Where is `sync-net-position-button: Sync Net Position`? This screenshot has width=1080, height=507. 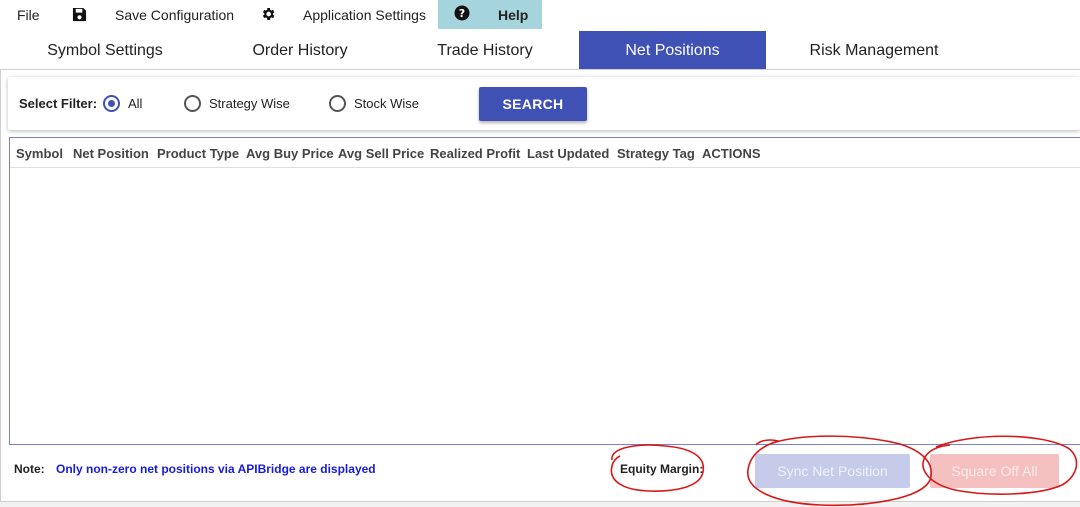 sync-net-position-button: Sync Net Position is located at coordinates (832, 471).